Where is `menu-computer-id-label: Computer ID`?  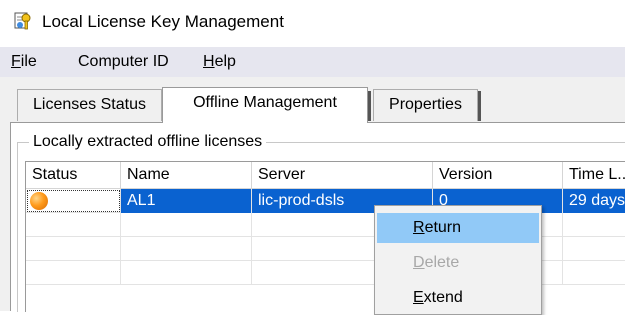 menu-computer-id-label: Computer ID is located at coordinates (123, 61).